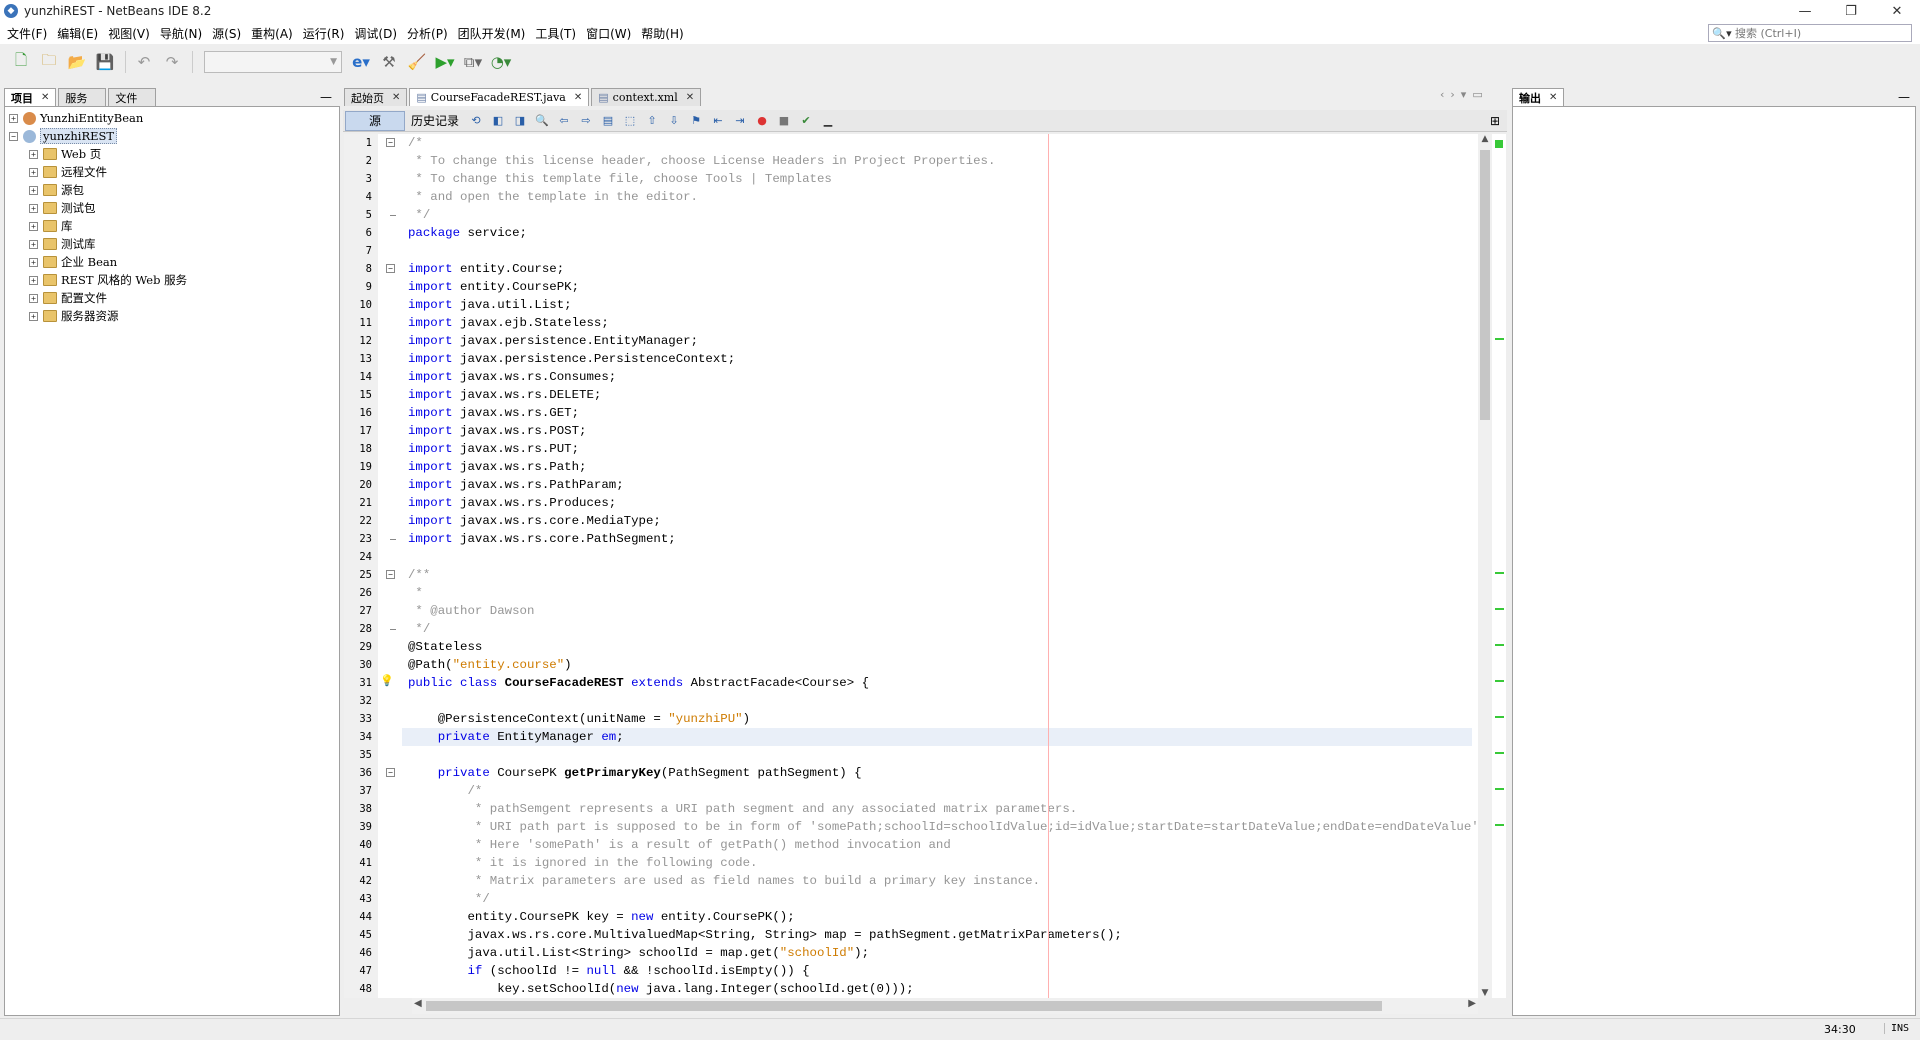 This screenshot has width=1920, height=1040. I want to click on shift-left-icon: ⇤, so click(718, 121).